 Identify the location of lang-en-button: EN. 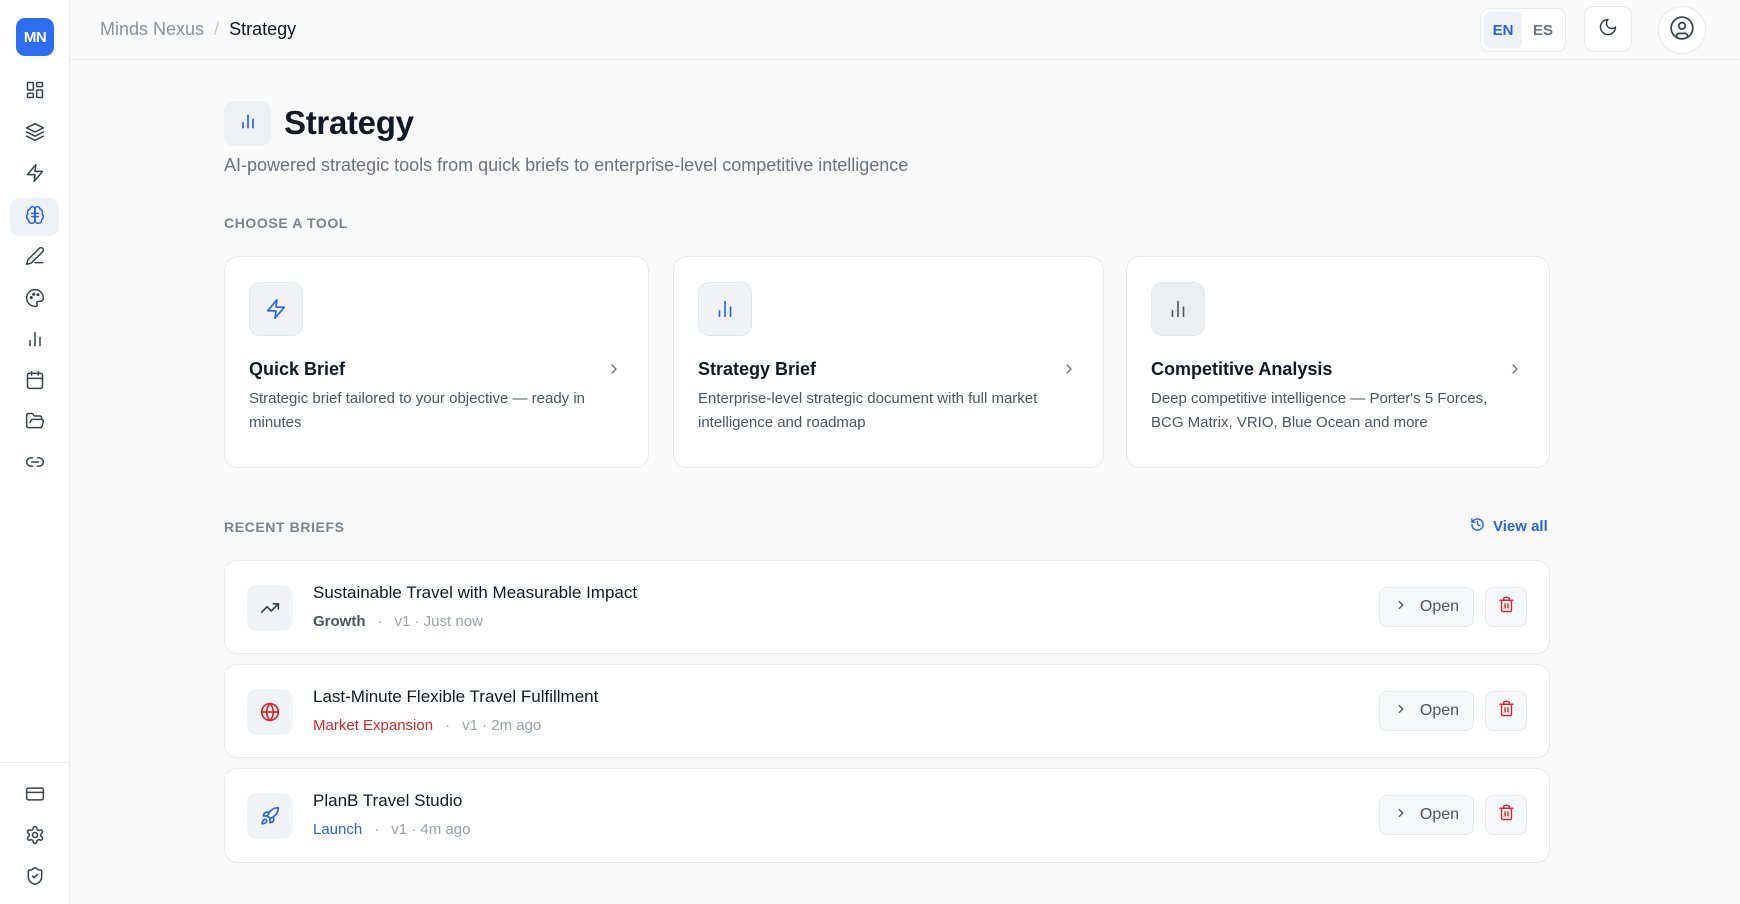
(1503, 30).